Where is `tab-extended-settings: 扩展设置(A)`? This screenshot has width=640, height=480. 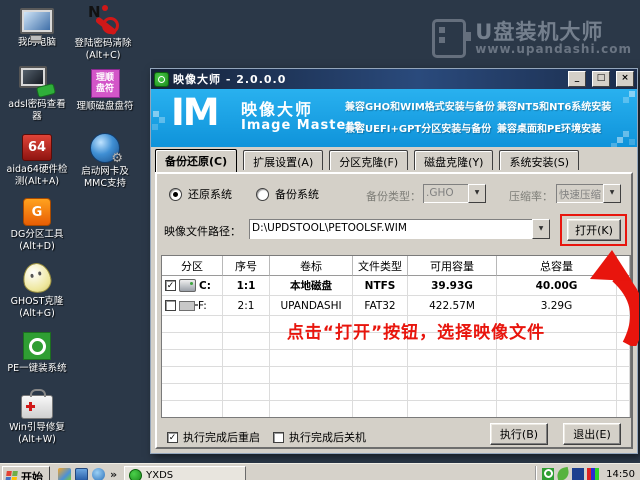 tab-extended-settings: 扩展设置(A) is located at coordinates (283, 160).